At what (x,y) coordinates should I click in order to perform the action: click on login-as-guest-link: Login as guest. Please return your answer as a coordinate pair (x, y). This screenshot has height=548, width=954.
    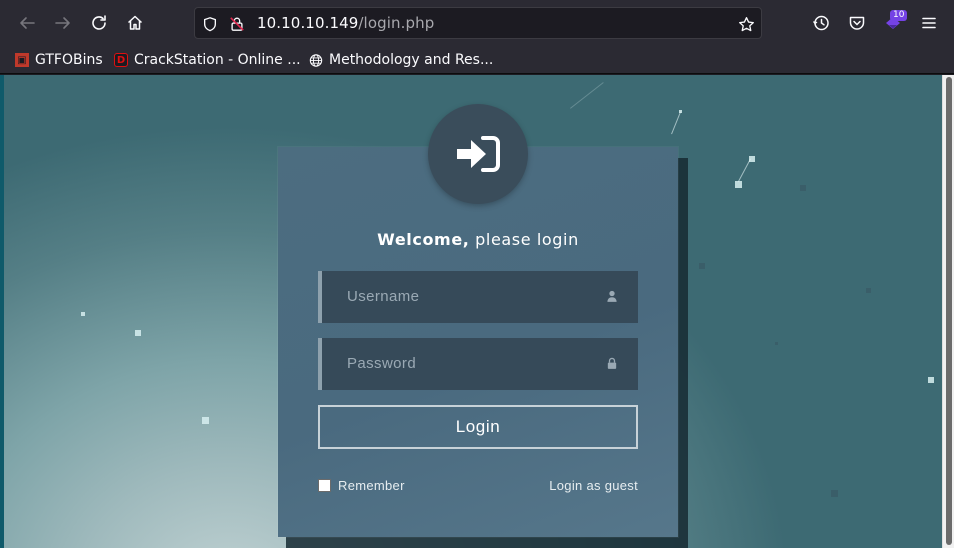
    Looking at the image, I should click on (588, 485).